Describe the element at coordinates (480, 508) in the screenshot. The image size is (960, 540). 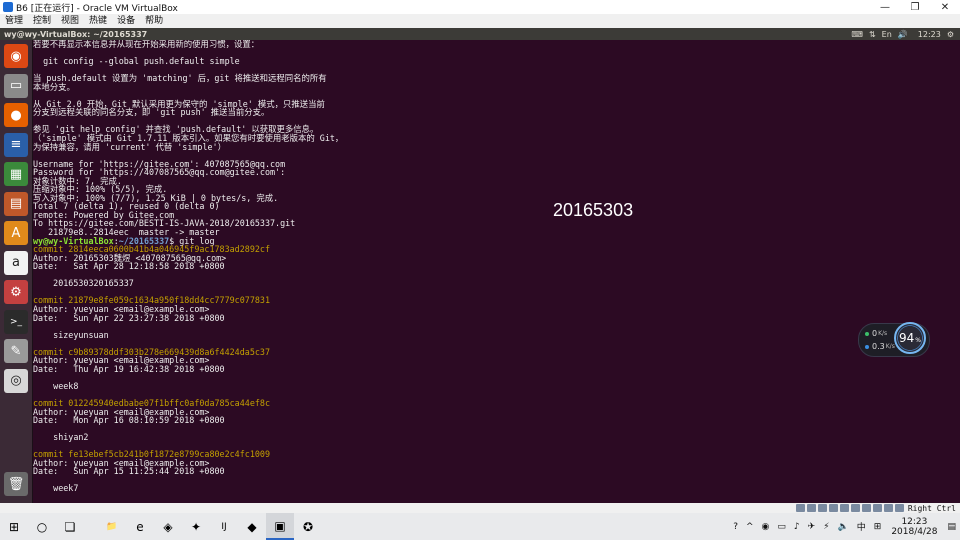
I see `vbox-status-bar: Right Ctrl` at that location.